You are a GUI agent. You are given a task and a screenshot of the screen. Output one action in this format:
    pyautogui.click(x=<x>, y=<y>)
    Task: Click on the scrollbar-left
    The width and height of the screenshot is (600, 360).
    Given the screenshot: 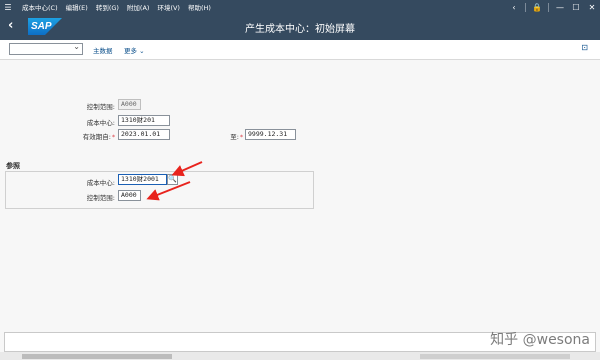 What is the action you would take?
    pyautogui.click(x=97, y=356)
    